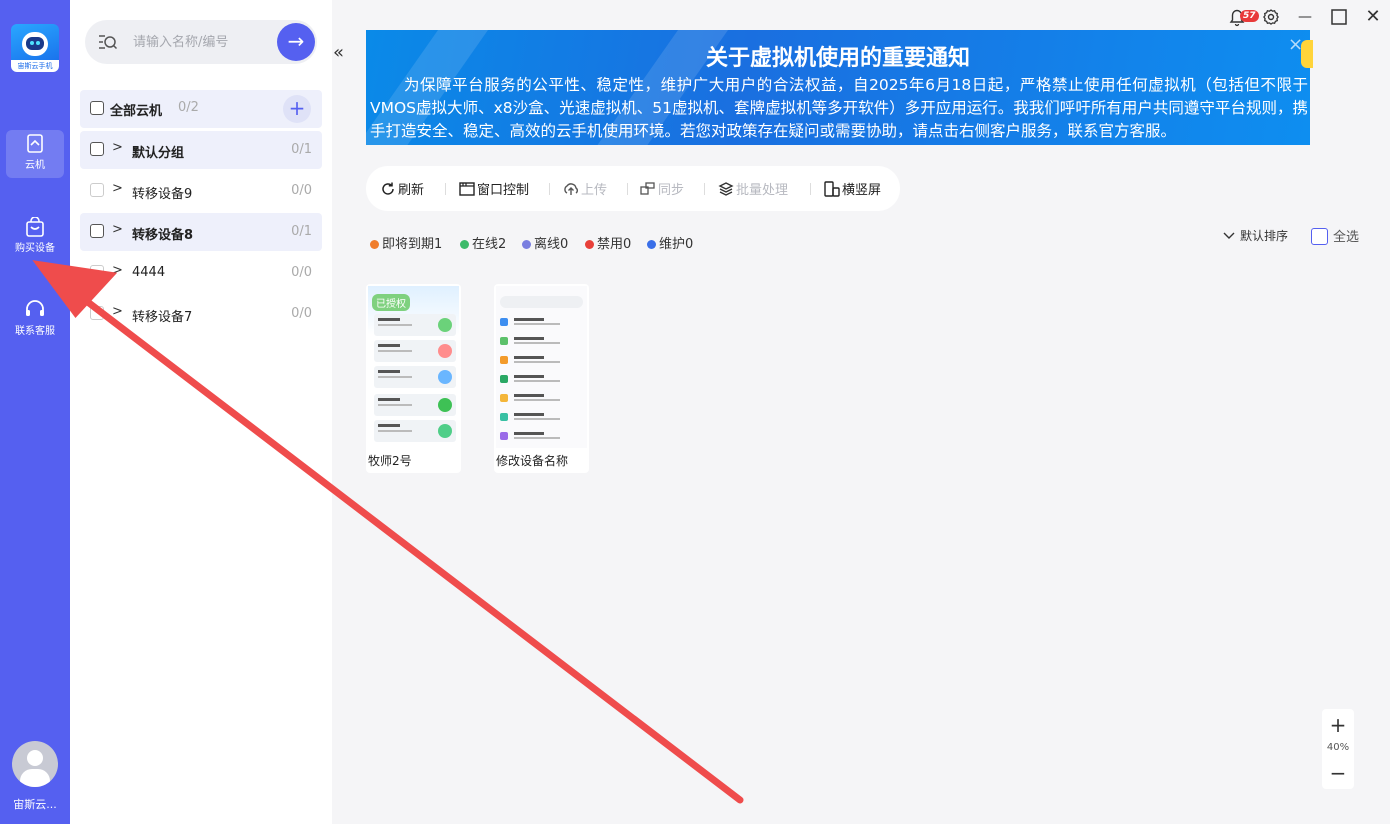 The width and height of the screenshot is (1390, 824). I want to click on sort-dropdown: 默认排序, so click(1255, 235).